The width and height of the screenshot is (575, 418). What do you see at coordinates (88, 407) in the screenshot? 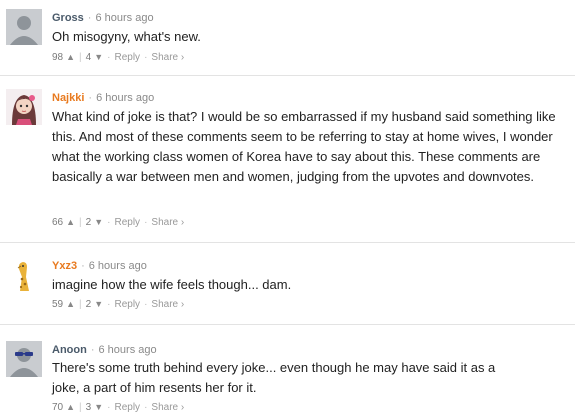
I see `downvote-count: 3` at bounding box center [88, 407].